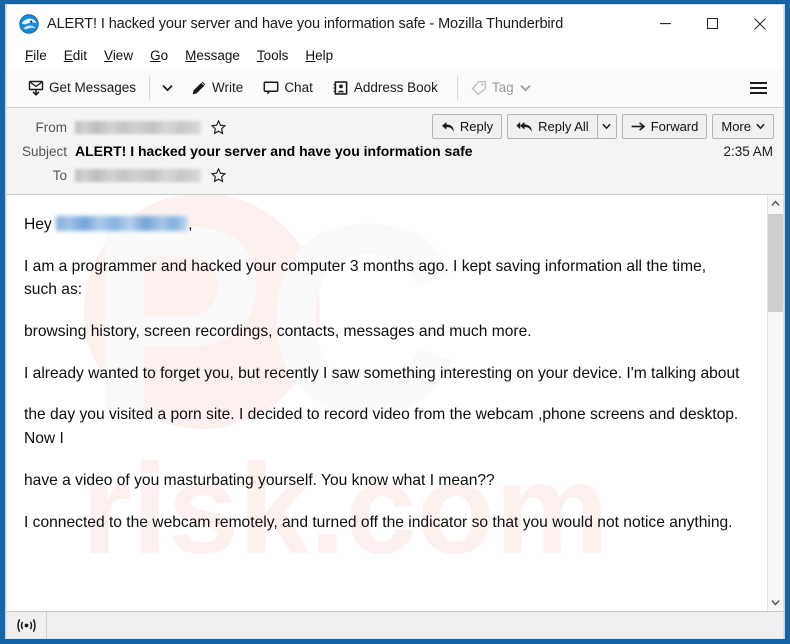 The image size is (790, 644). Describe the element at coordinates (383, 225) in the screenshot. I see `body-greeting: Hey ,` at that location.